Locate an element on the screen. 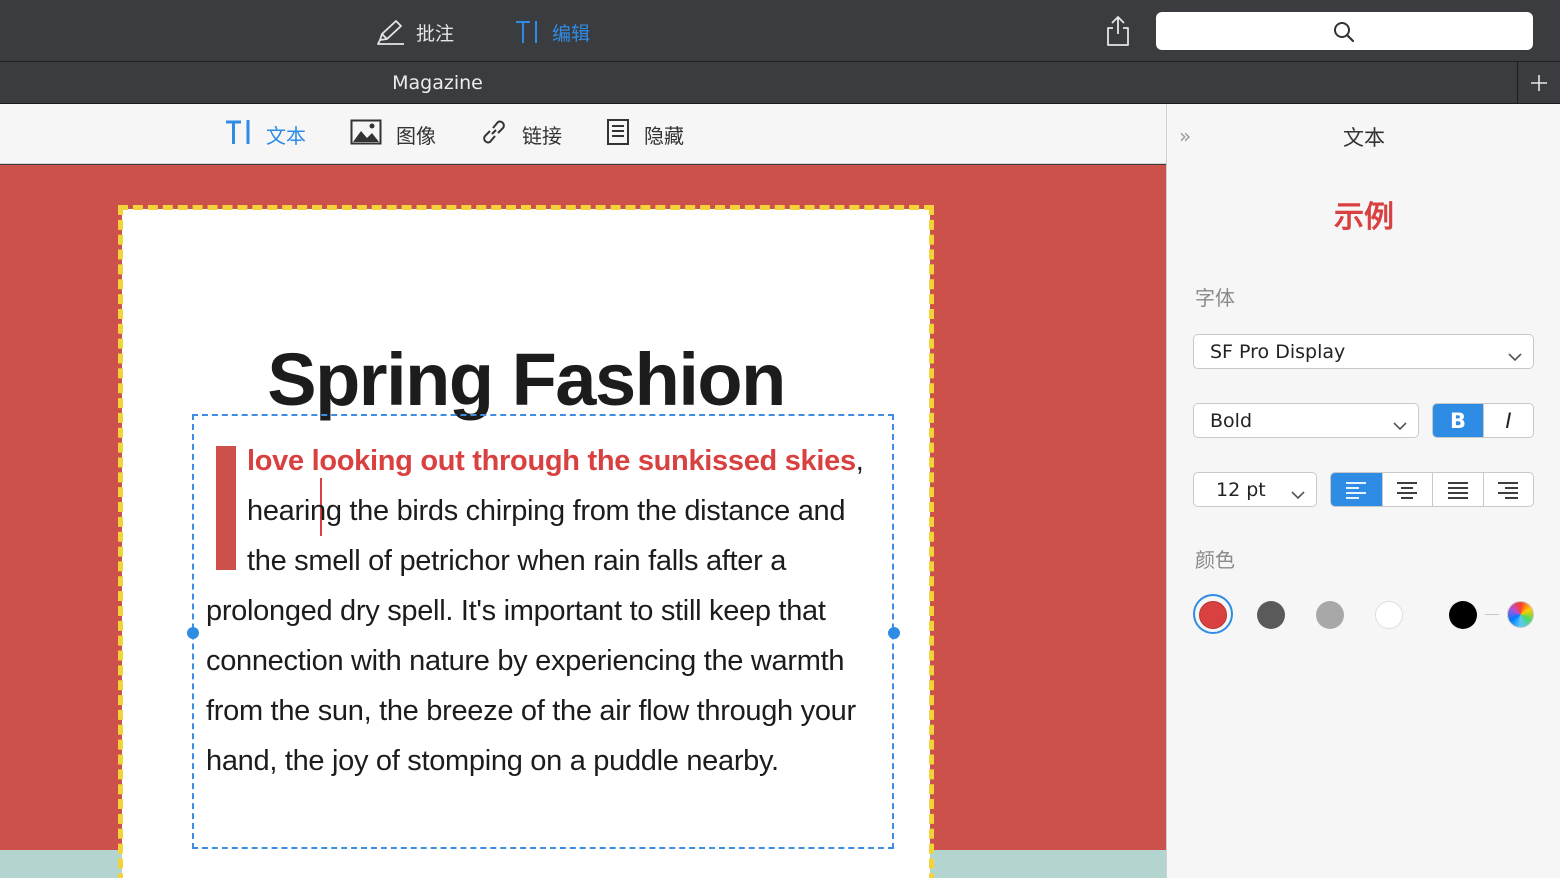  share-icon is located at coordinates (1118, 31).